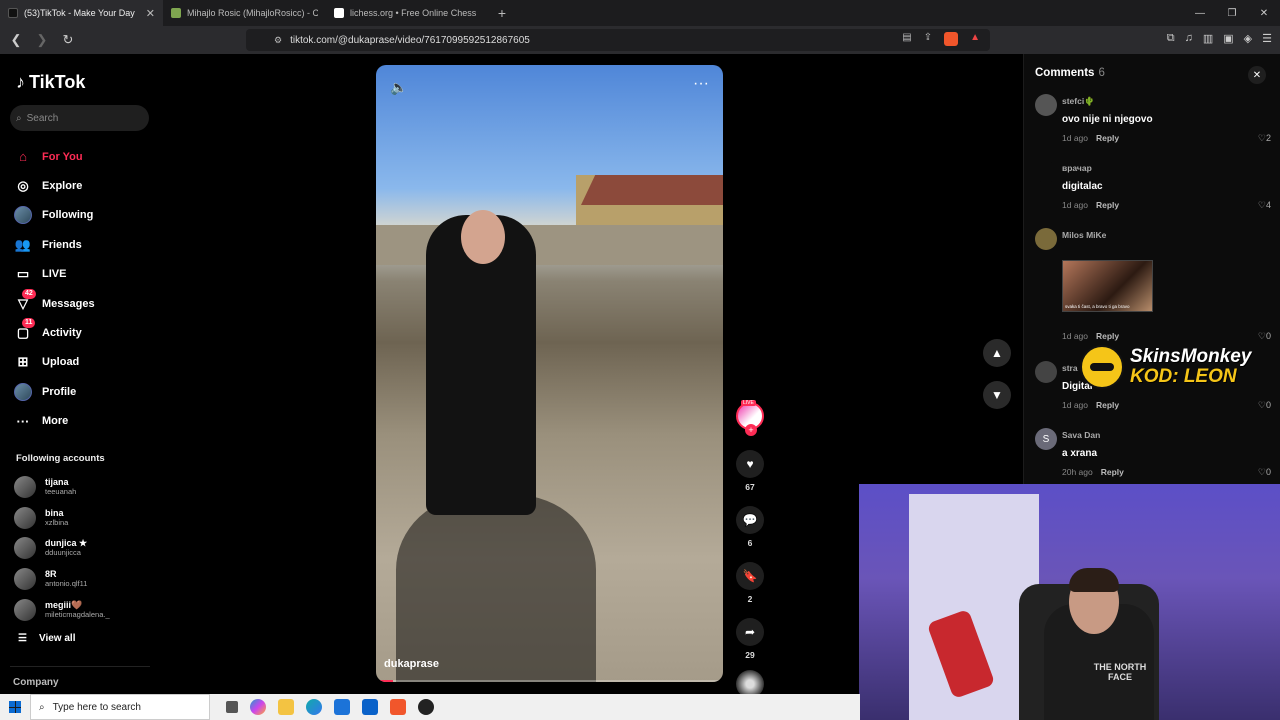  What do you see at coordinates (62, 518) in the screenshot?
I see `following-account: bina xzlbina` at bounding box center [62, 518].